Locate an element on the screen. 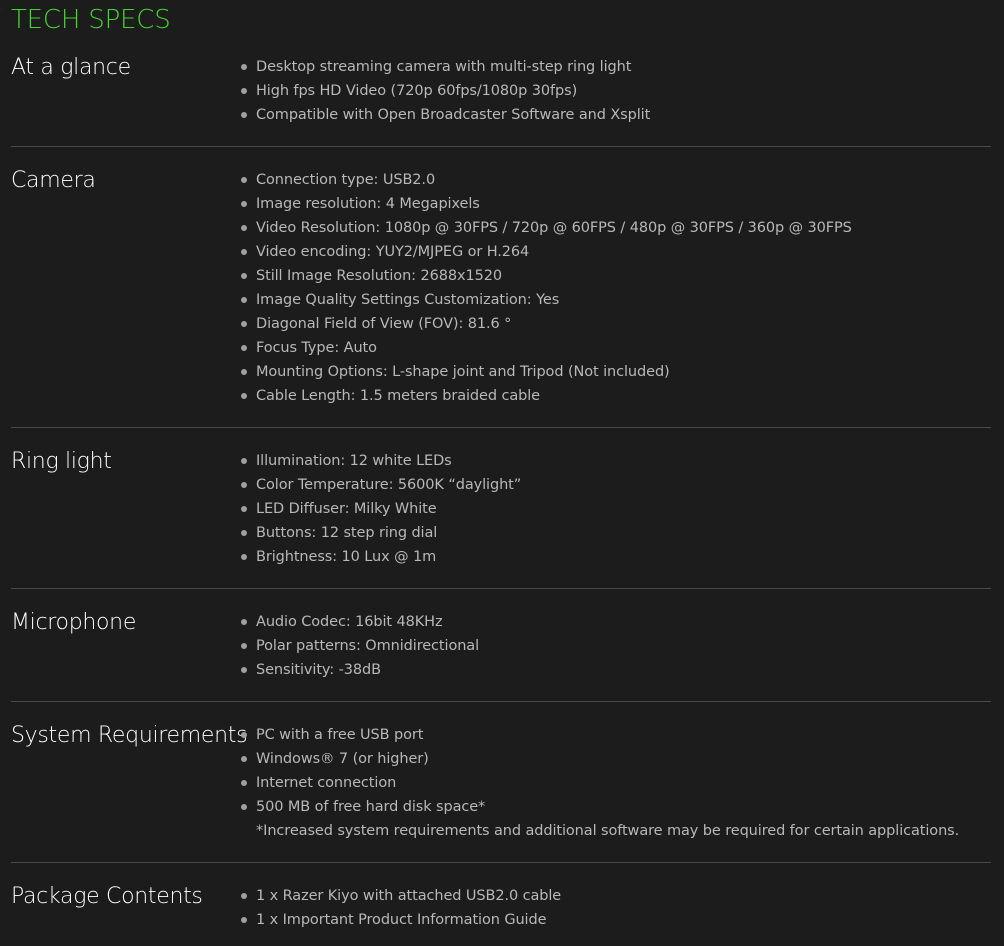 This screenshot has width=1004, height=946. spec-item: Windows® 7 (or higher) is located at coordinates (600, 759).